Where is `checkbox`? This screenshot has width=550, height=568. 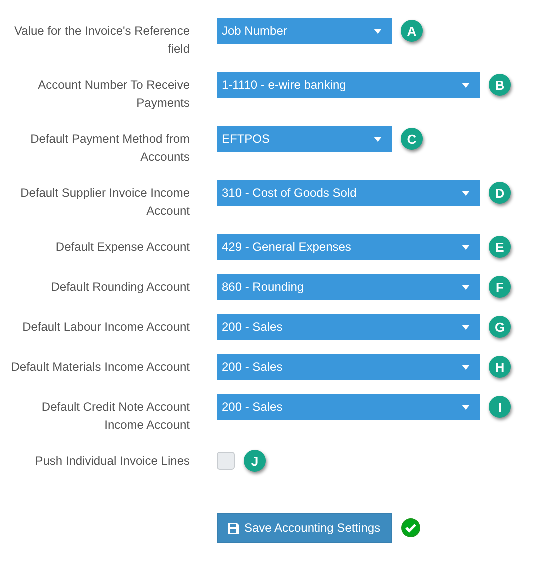
checkbox is located at coordinates (226, 461).